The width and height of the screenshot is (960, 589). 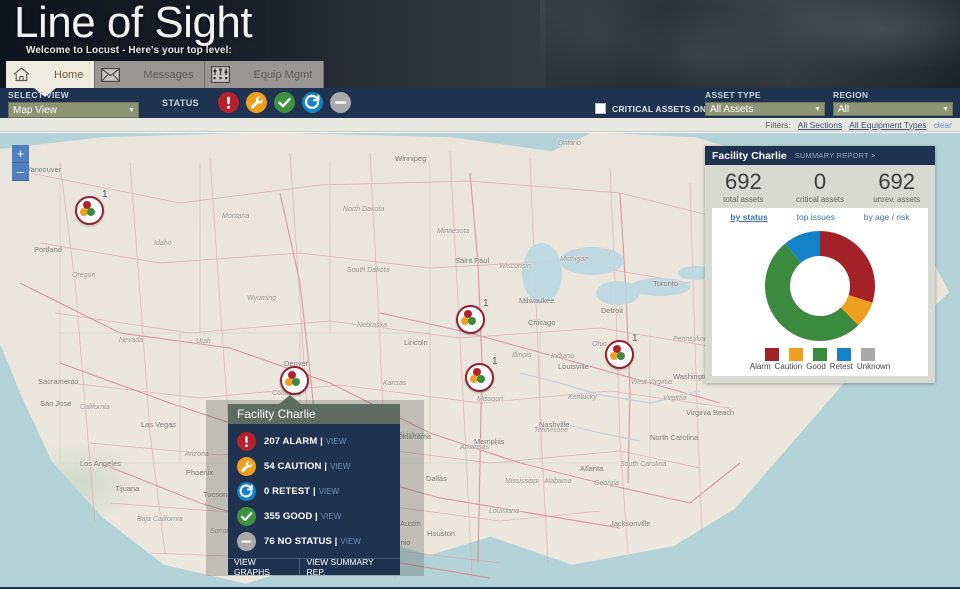 What do you see at coordinates (481, 374) in the screenshot?
I see `facility-marker-missouri: 1` at bounding box center [481, 374].